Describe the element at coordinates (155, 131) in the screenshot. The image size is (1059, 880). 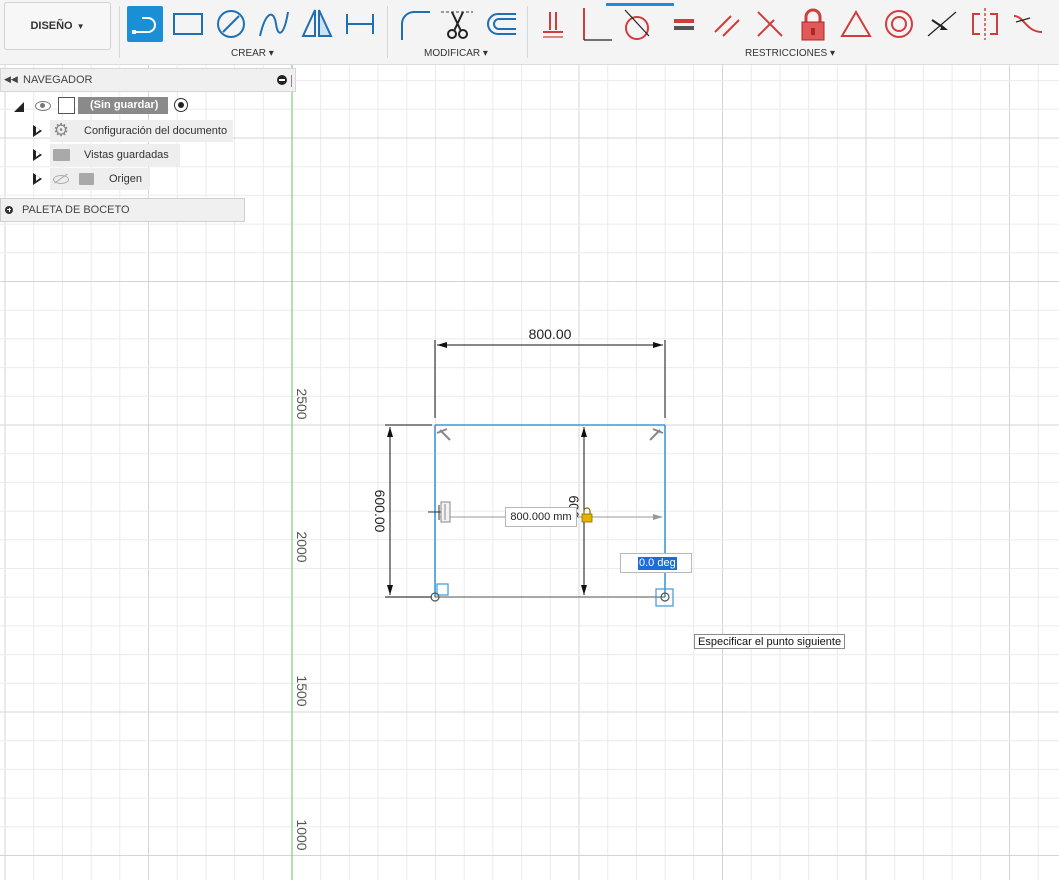
I see `tree-item-label: Configuración del documento` at that location.